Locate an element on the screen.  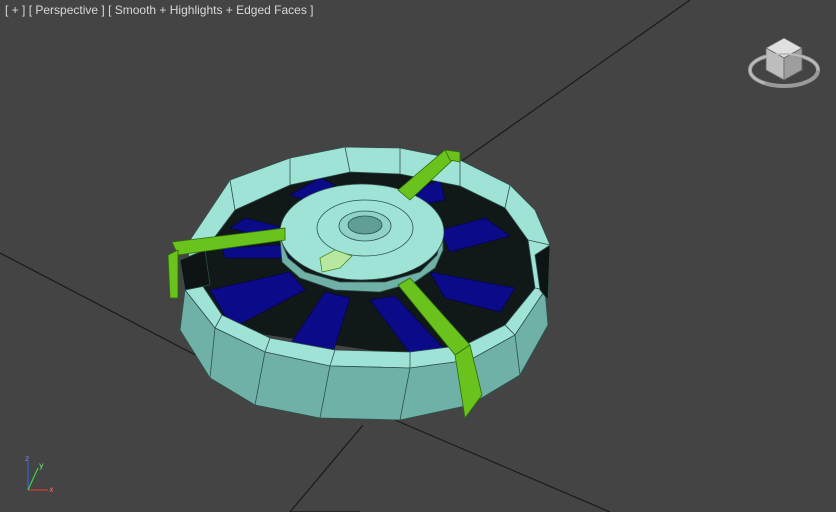
axis-y-label: y is located at coordinates (41, 465).